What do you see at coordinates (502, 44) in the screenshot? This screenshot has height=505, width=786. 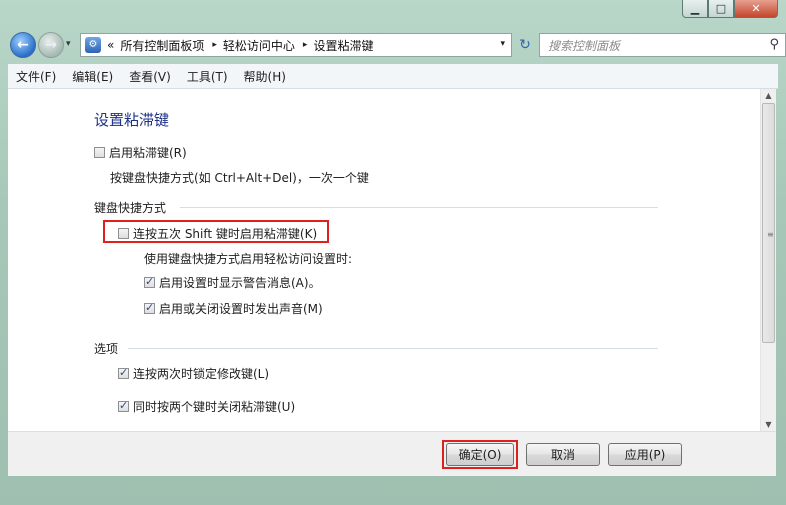 I see `address-dropdown-icon: ▾` at bounding box center [502, 44].